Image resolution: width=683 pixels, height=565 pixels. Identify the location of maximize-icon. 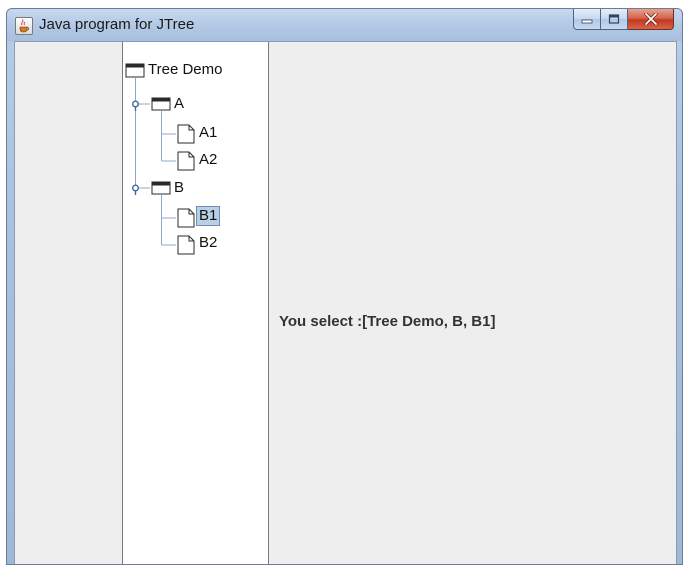
(614, 19).